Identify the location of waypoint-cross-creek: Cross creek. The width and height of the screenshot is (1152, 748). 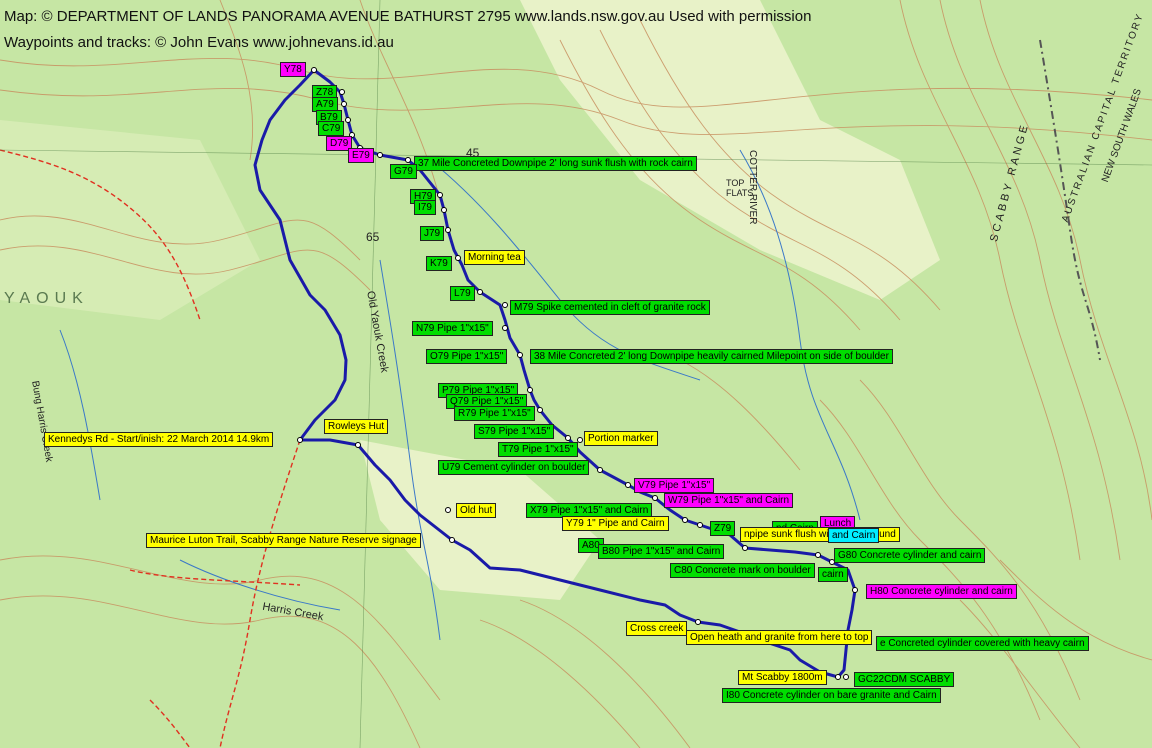
(657, 628).